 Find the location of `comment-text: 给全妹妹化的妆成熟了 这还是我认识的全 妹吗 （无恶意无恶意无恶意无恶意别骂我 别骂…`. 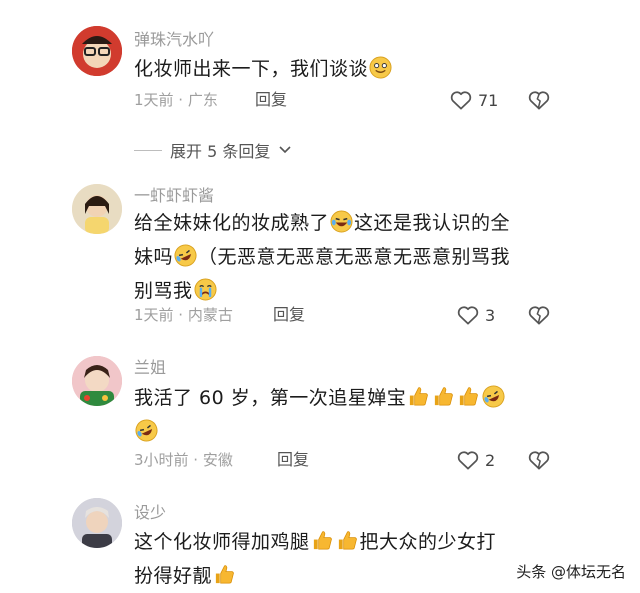

comment-text: 给全妹妹化的妆成熟了 这还是我认识的全 妹吗 （无恶意无恶意无恶意无恶意别骂我 别骂… is located at coordinates (344, 257).